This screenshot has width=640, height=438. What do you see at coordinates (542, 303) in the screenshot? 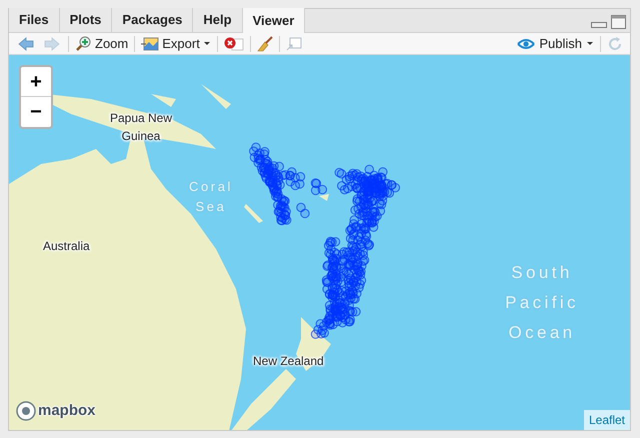
I see `water-label: South Pacific Ocean` at bounding box center [542, 303].